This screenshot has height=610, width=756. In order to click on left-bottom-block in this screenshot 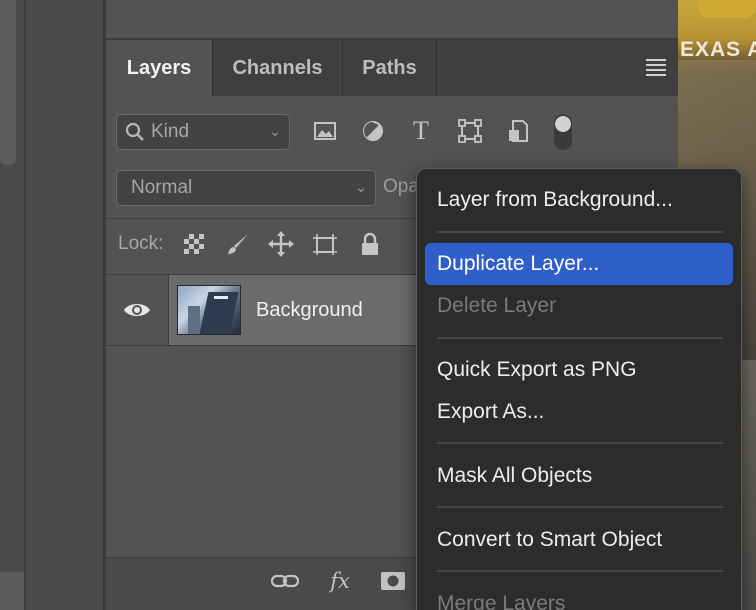, I will do `click(12, 591)`.